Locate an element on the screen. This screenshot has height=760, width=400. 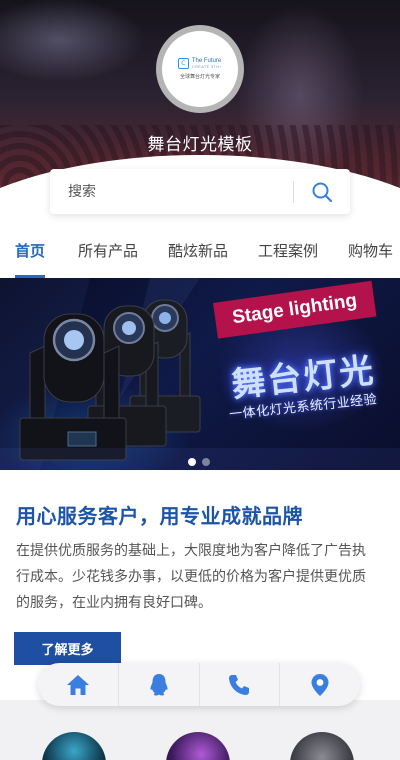
search-button is located at coordinates (322, 191).